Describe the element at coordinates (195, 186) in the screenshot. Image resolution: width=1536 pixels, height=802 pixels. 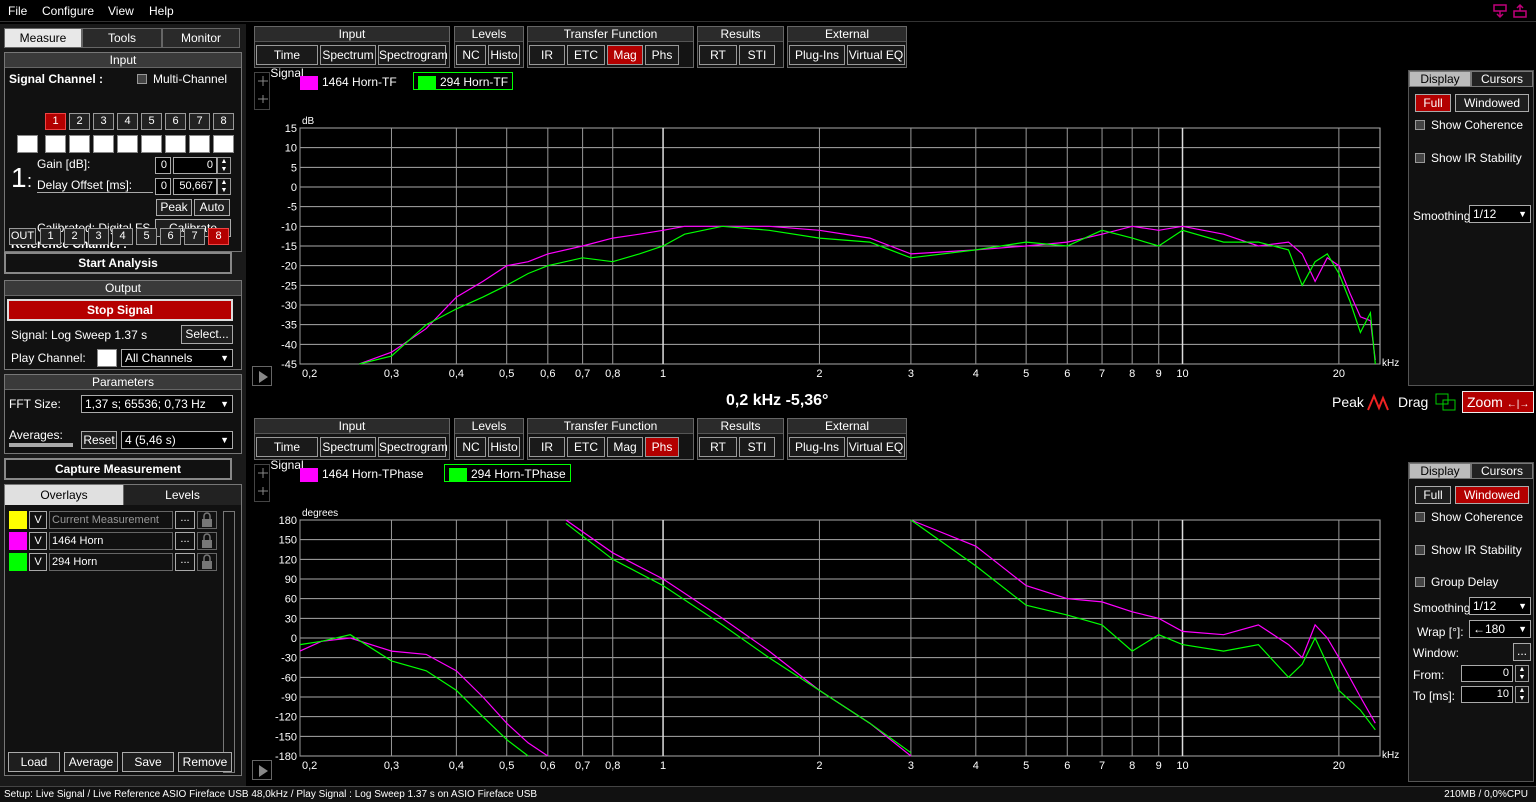
I see `delay-input: 50,667` at that location.